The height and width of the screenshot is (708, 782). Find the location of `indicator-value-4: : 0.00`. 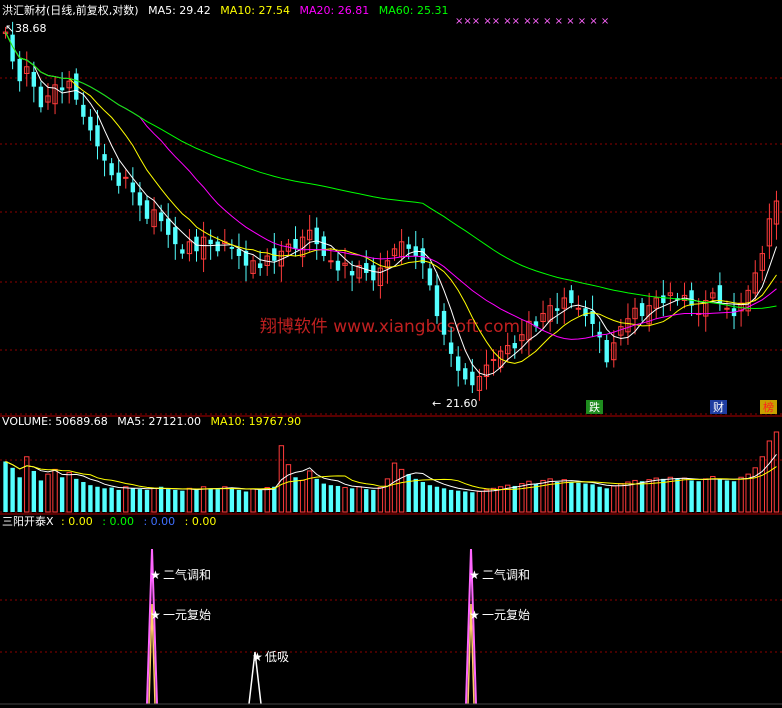

indicator-value-4: : 0.00 is located at coordinates (200, 521).